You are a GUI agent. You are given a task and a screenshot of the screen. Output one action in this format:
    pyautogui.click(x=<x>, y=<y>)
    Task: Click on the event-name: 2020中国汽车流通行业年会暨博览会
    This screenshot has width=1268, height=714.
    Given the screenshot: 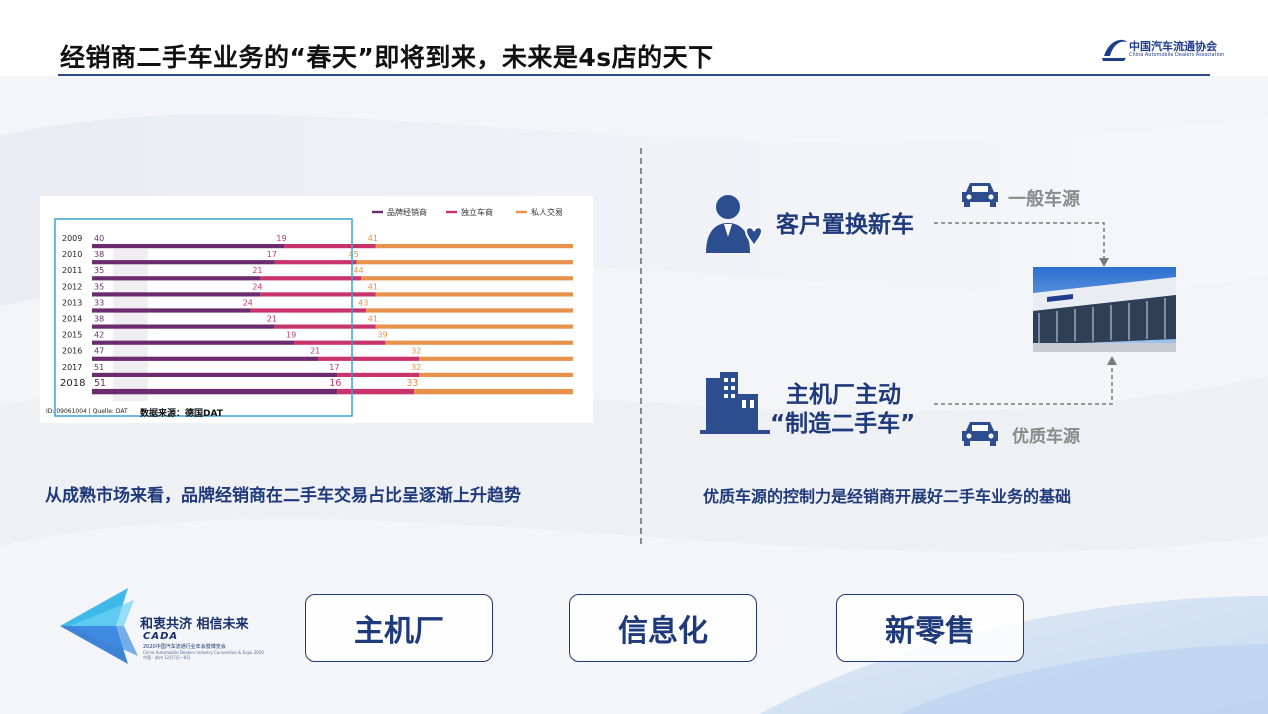 What is the action you would take?
    pyautogui.click(x=184, y=647)
    